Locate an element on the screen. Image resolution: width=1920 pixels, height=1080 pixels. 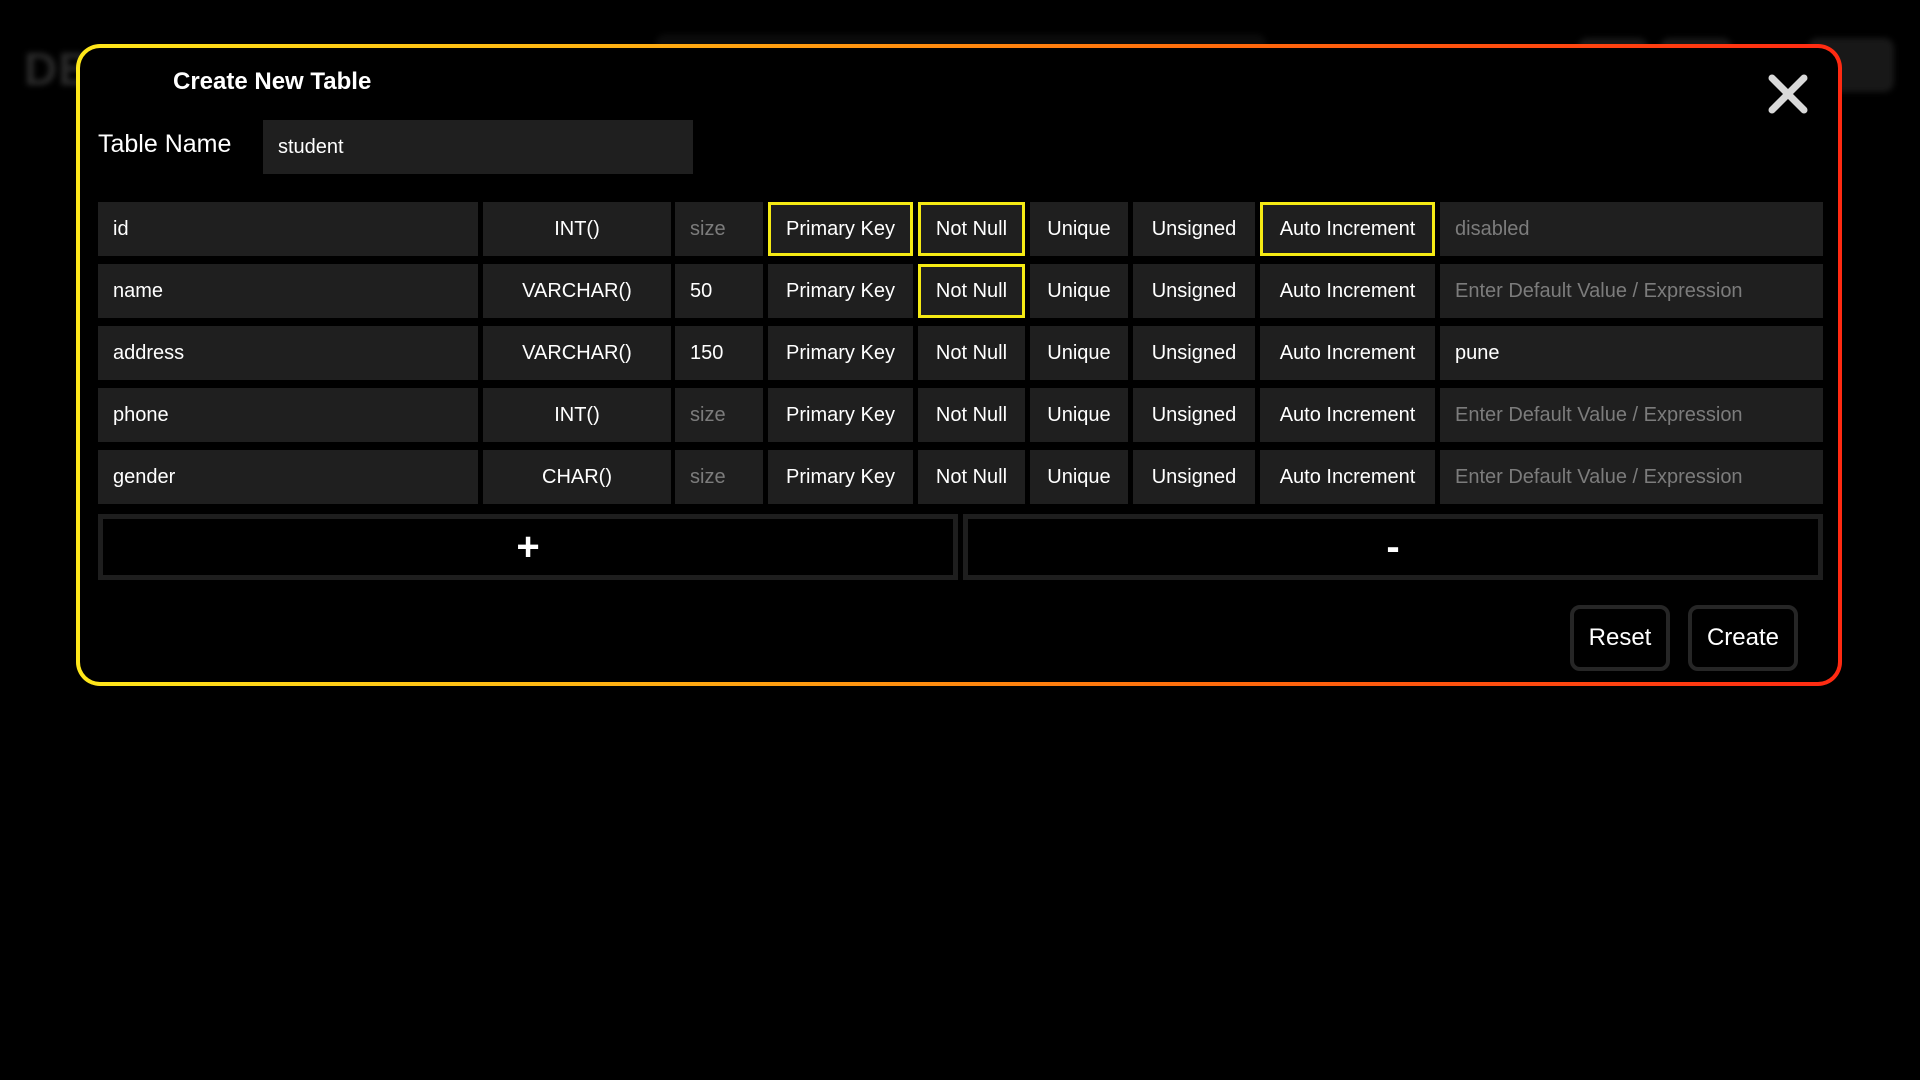
column-size-input: 50 is located at coordinates (719, 291).